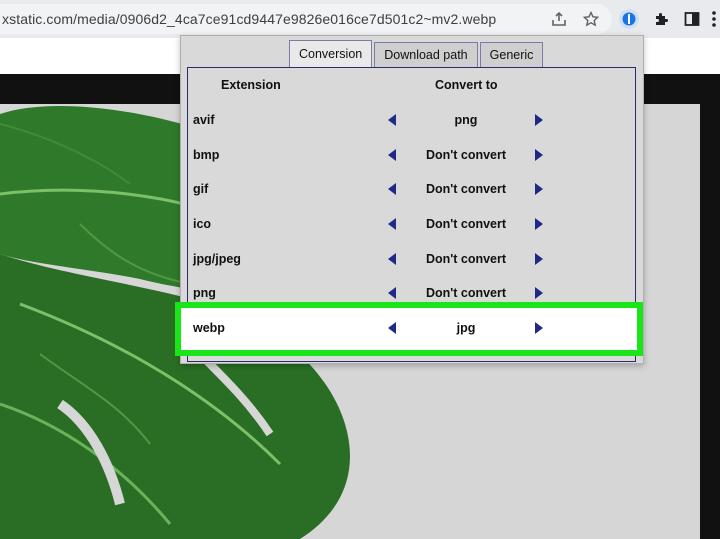  Describe the element at coordinates (204, 120) in the screenshot. I see `extension-label: avif` at that location.